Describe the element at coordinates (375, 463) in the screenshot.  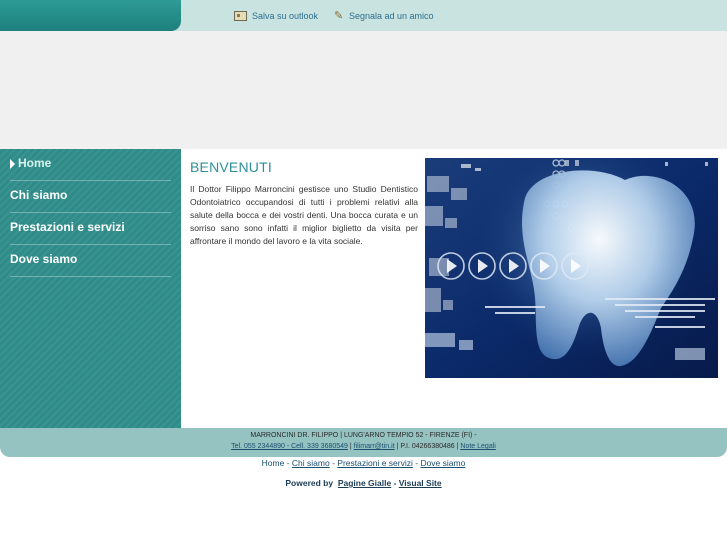
I see `bottom-nav-prestazioni: Prestazioni e servizi` at that location.